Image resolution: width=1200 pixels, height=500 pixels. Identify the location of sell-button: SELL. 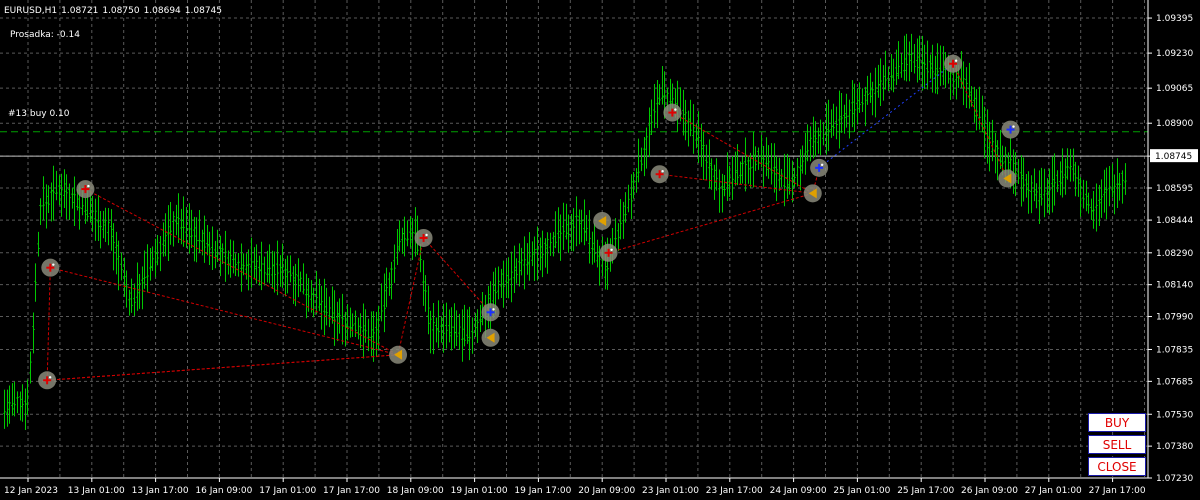
(1117, 444).